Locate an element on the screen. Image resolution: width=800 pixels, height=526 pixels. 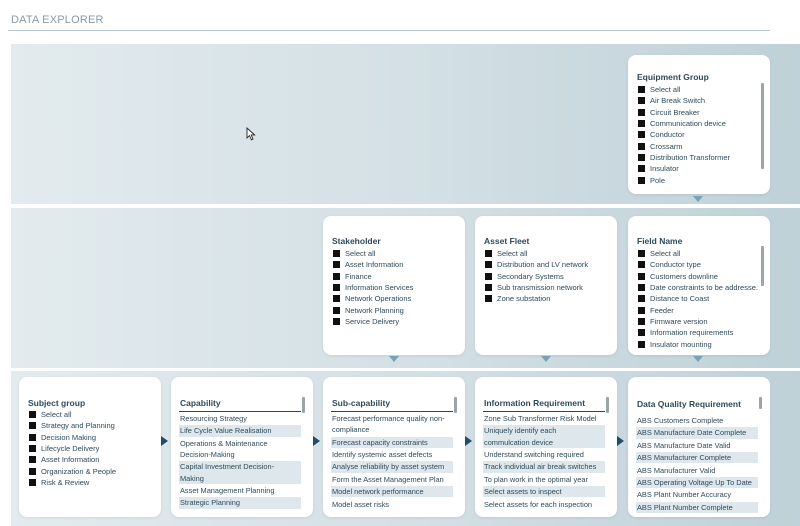
table-row: Select assets to inspect is located at coordinates (544, 492).